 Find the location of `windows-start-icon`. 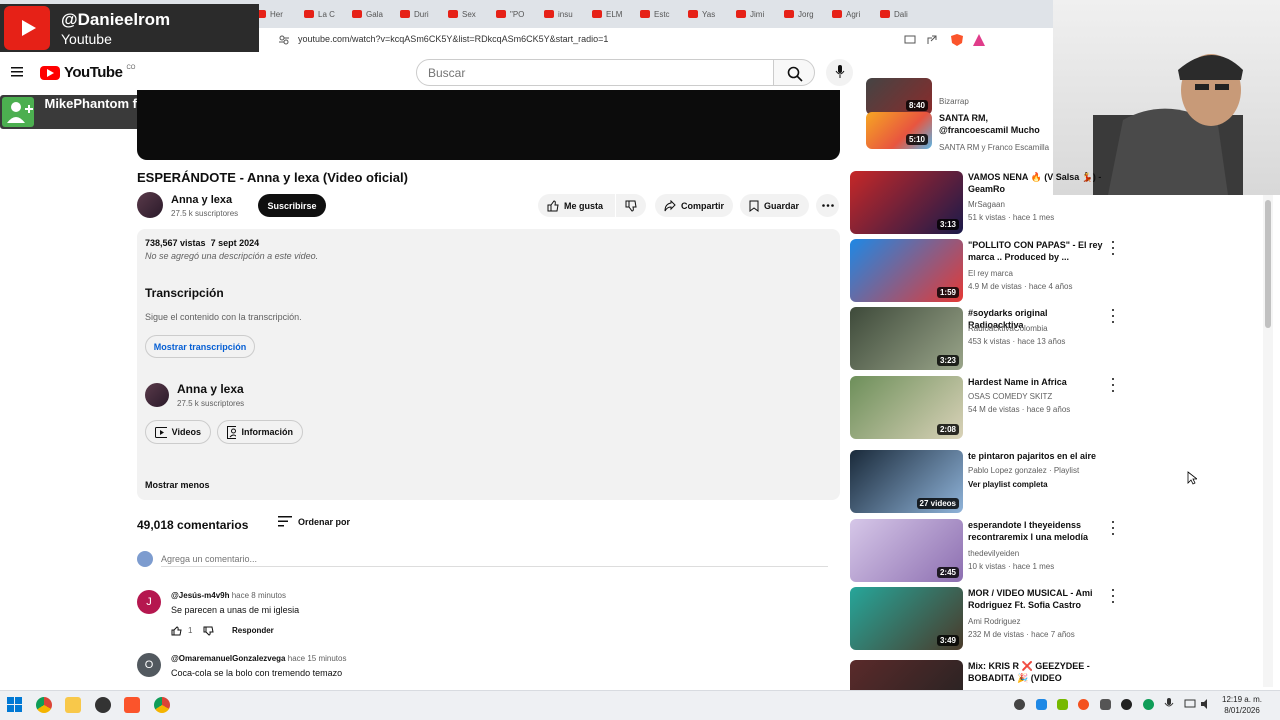

windows-start-icon is located at coordinates (14, 704).